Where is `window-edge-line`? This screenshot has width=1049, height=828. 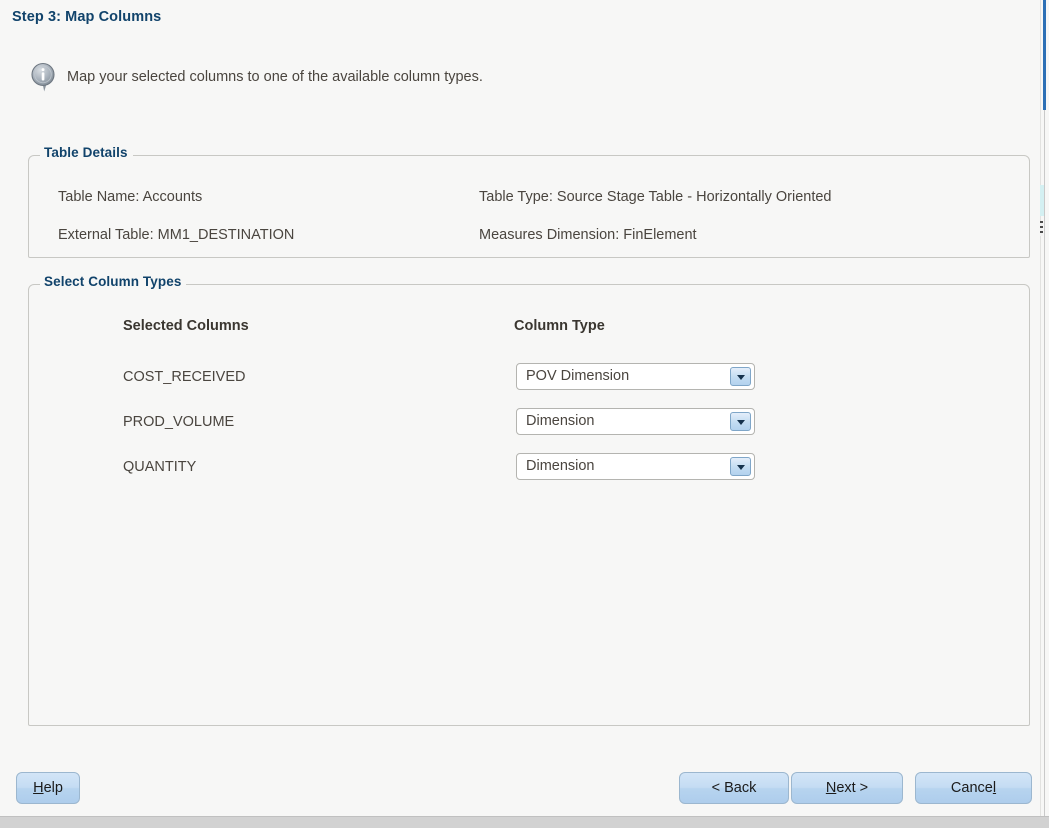
window-edge-line is located at coordinates (1040, 408).